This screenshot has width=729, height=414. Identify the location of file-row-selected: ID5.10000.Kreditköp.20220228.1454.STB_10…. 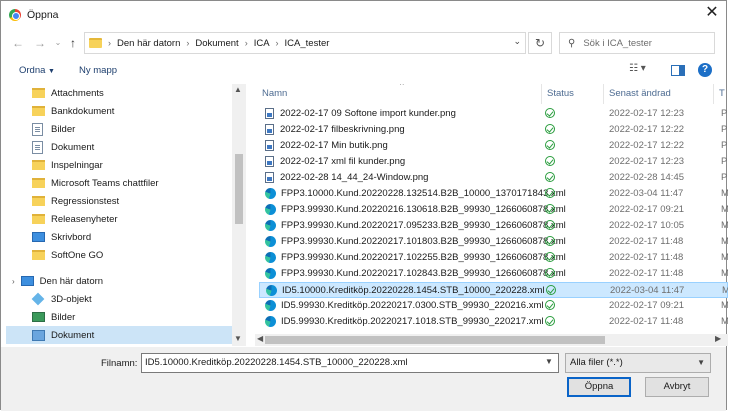
(493, 290).